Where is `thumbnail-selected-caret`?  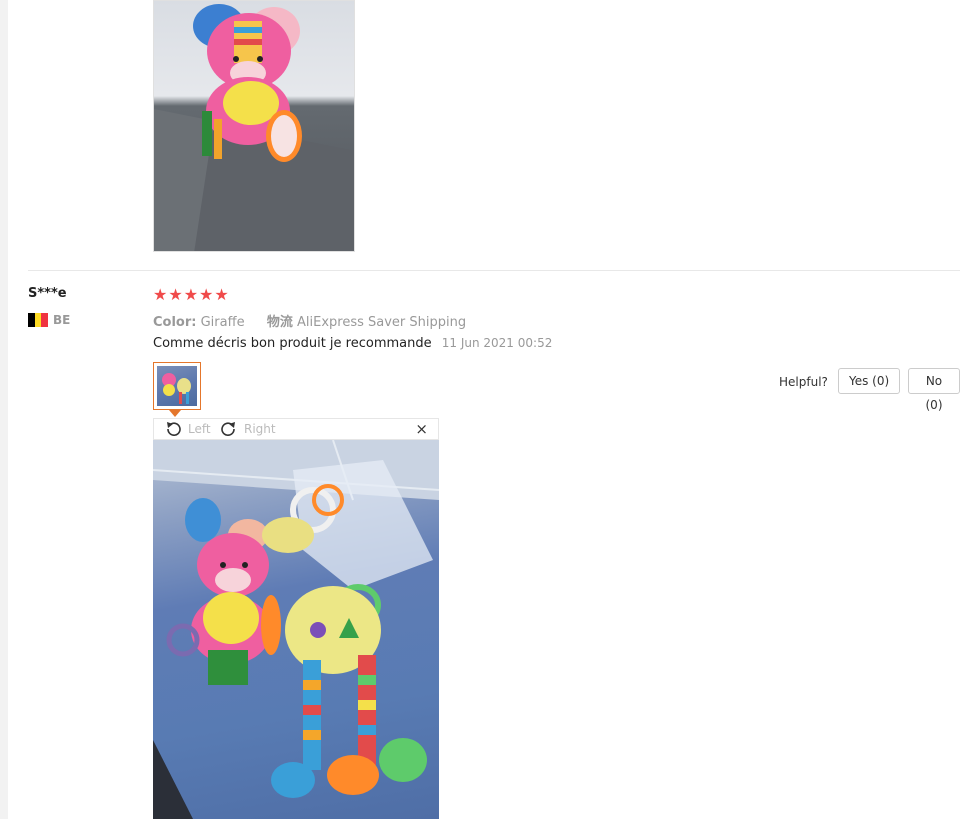
thumbnail-selected-caret is located at coordinates (175, 413).